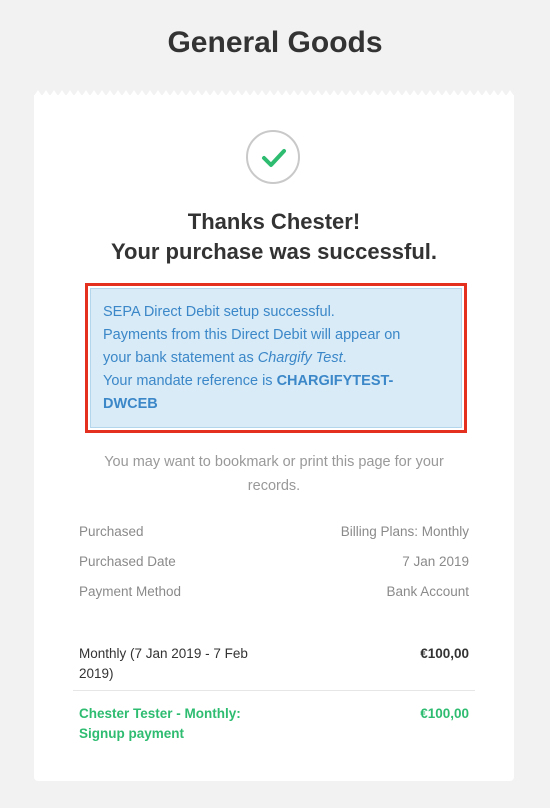 This screenshot has width=550, height=808. Describe the element at coordinates (130, 591) in the screenshot. I see `detail-label: Payment Method` at that location.